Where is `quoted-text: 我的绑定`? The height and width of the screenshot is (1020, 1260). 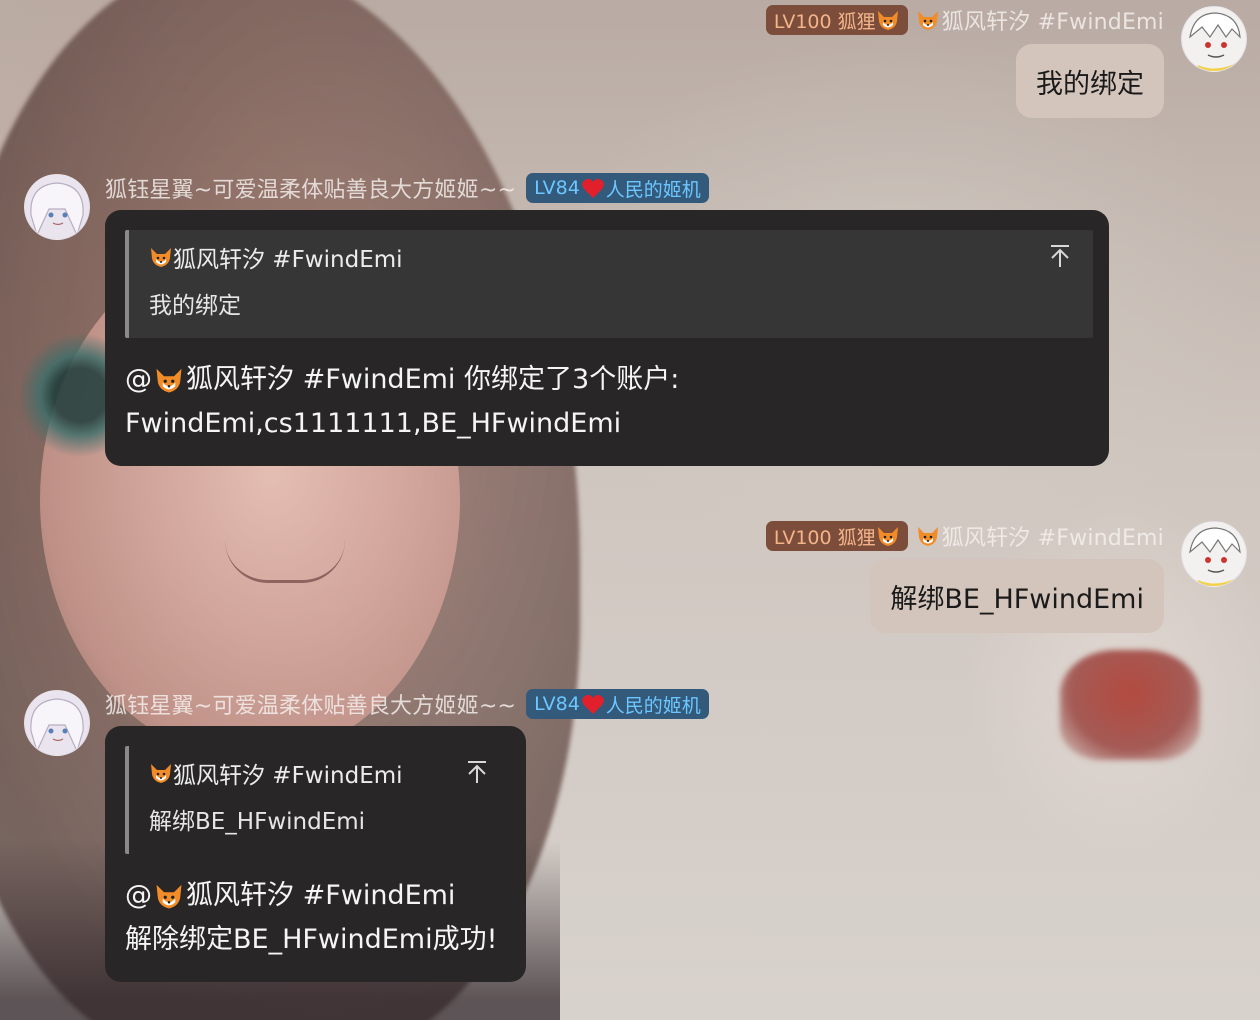 quoted-text: 我的绑定 is located at coordinates (195, 306).